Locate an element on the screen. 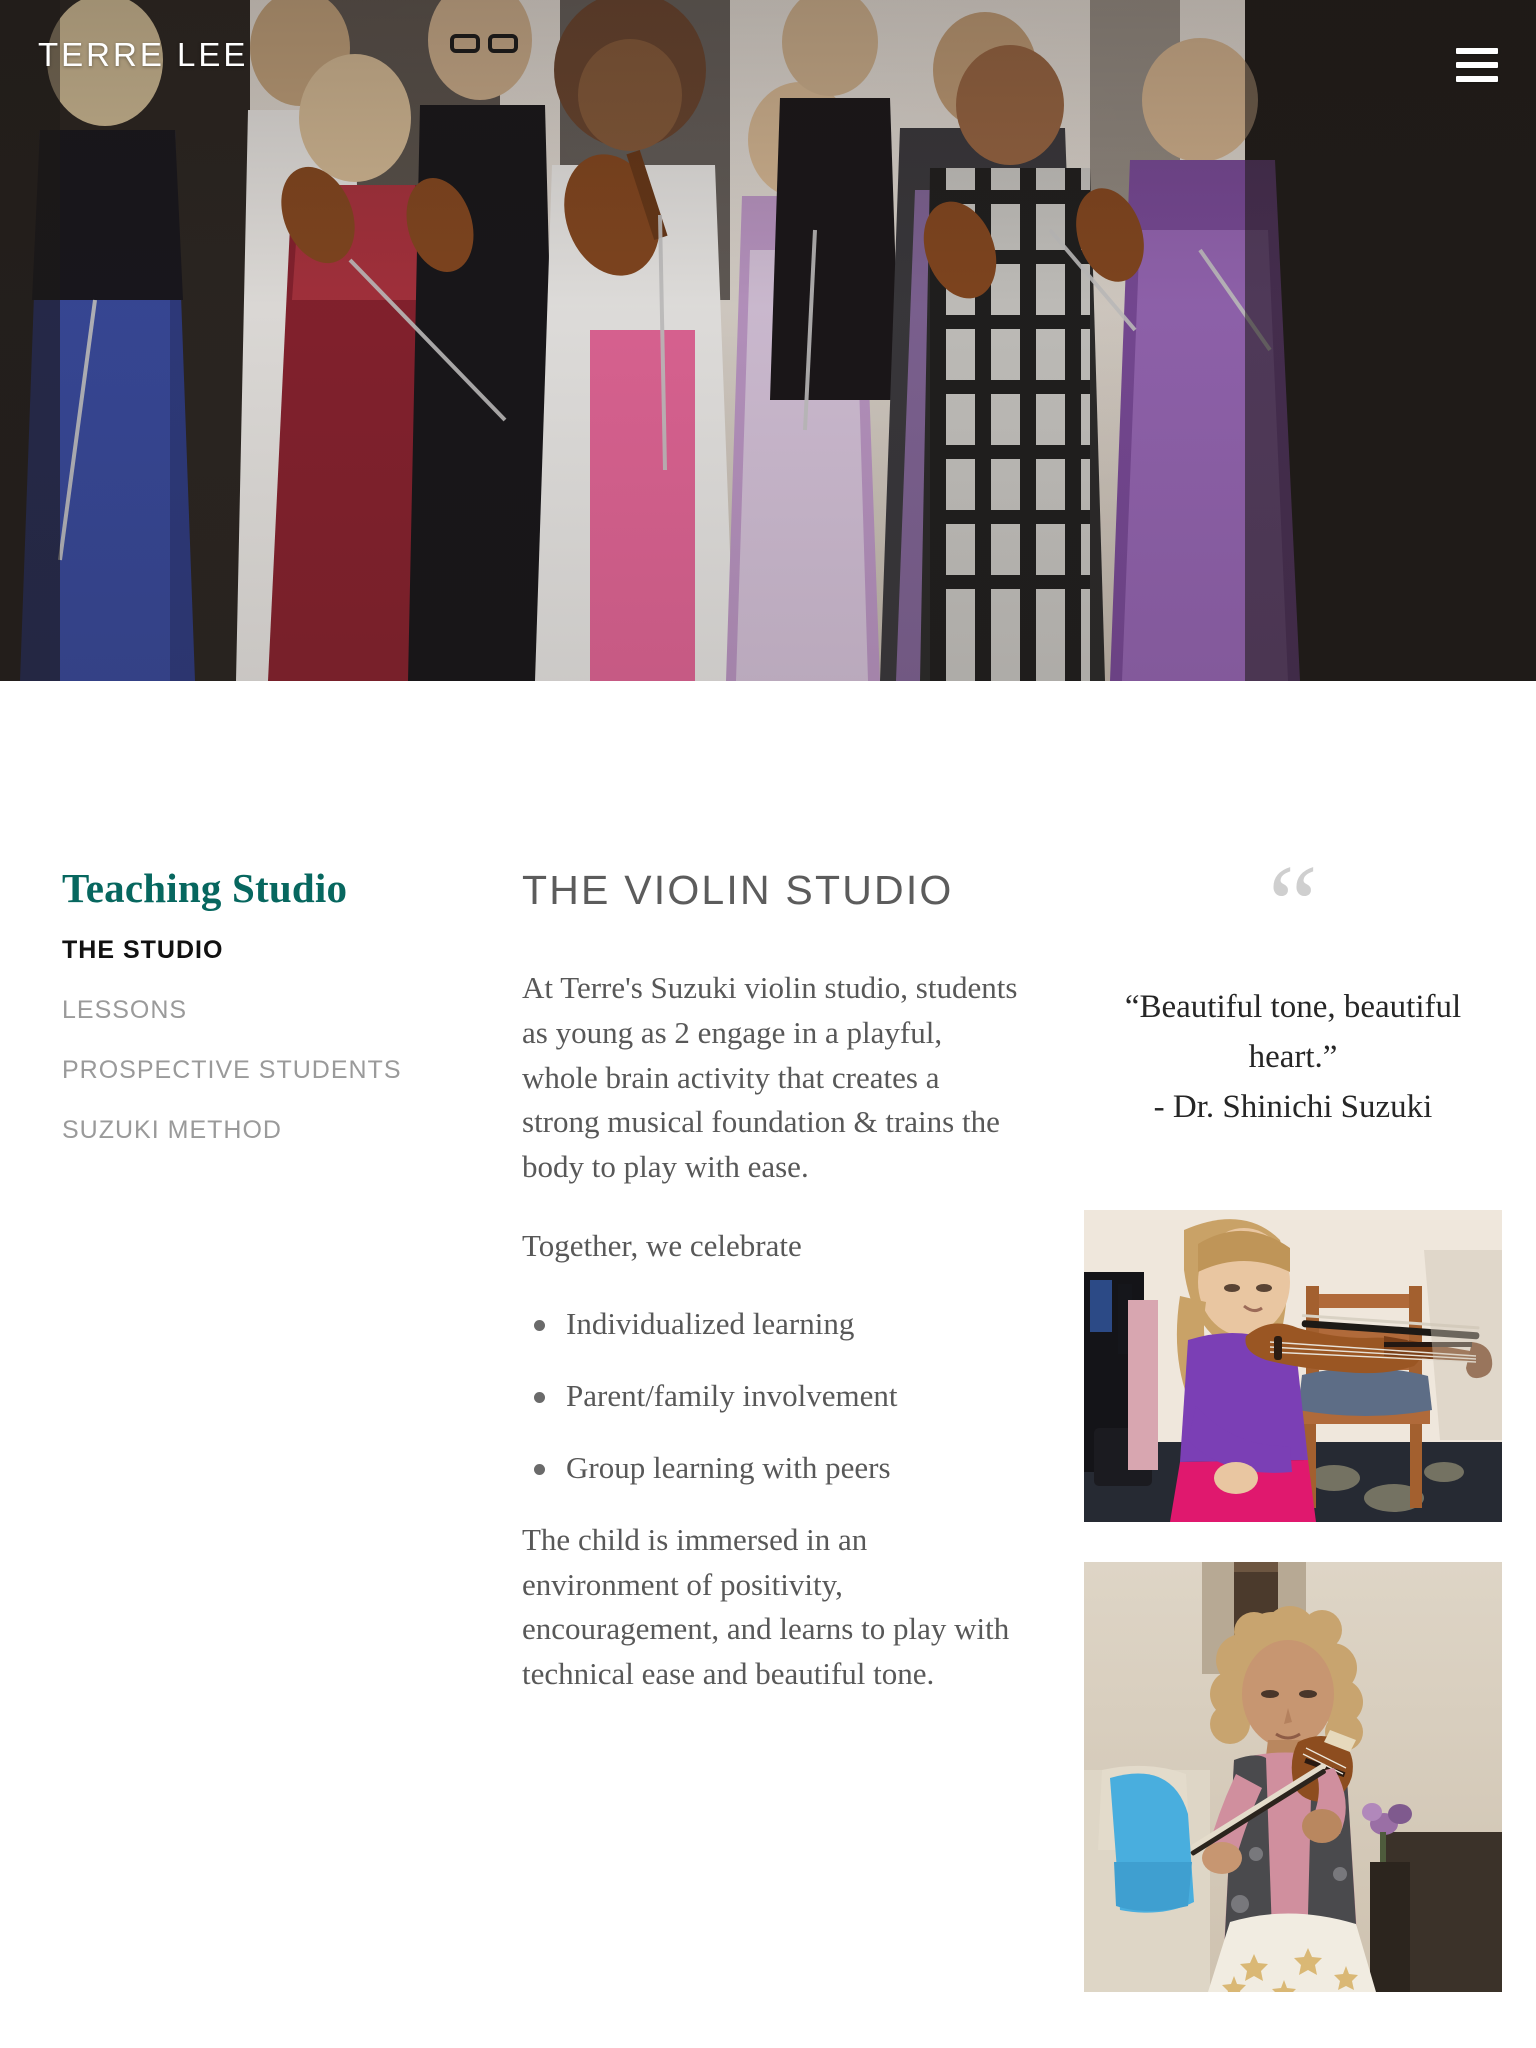 This screenshot has height=2048, width=1536. list-intro-paragraph: Together, we celebrate is located at coordinates (662, 1245).